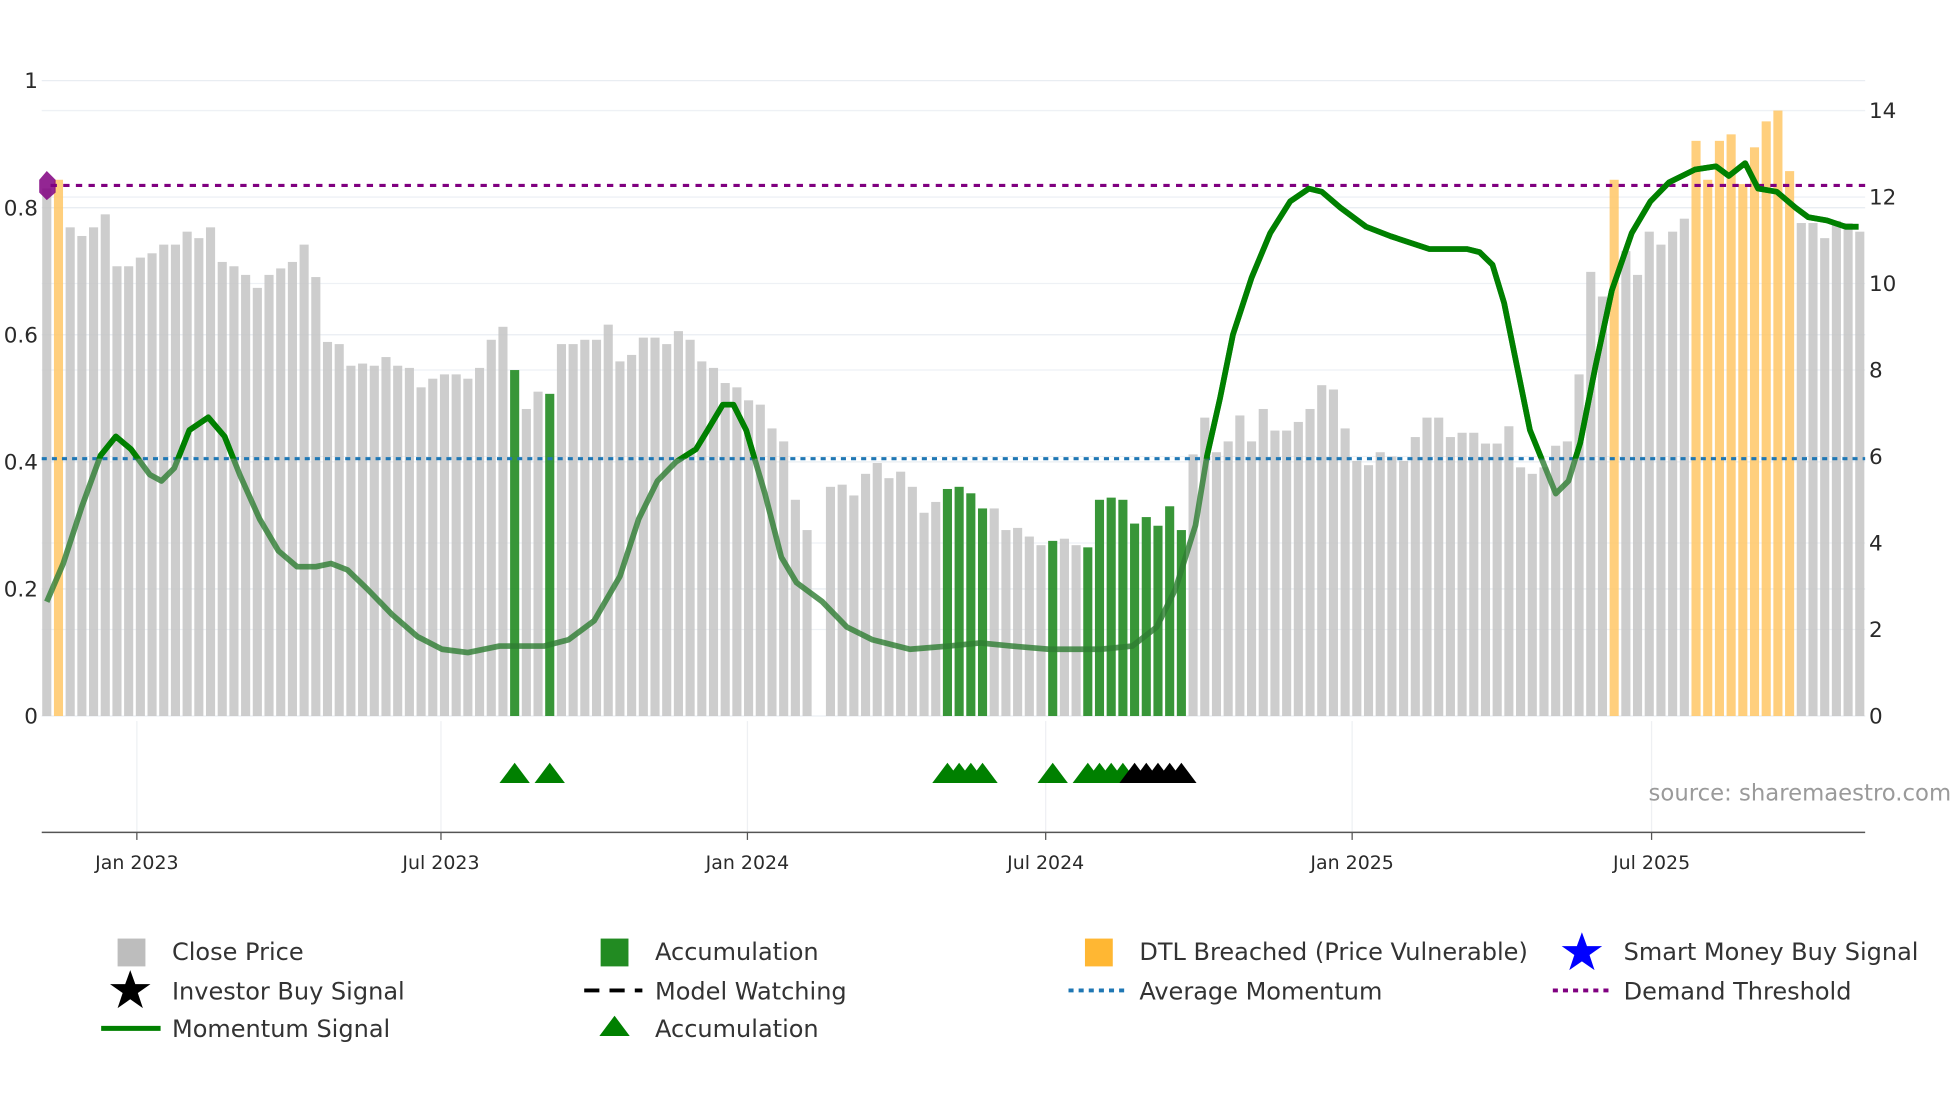 Image resolution: width=1960 pixels, height=1102 pixels. What do you see at coordinates (1800, 794) in the screenshot?
I see `source-label: source: sharemaestro.com` at bounding box center [1800, 794].